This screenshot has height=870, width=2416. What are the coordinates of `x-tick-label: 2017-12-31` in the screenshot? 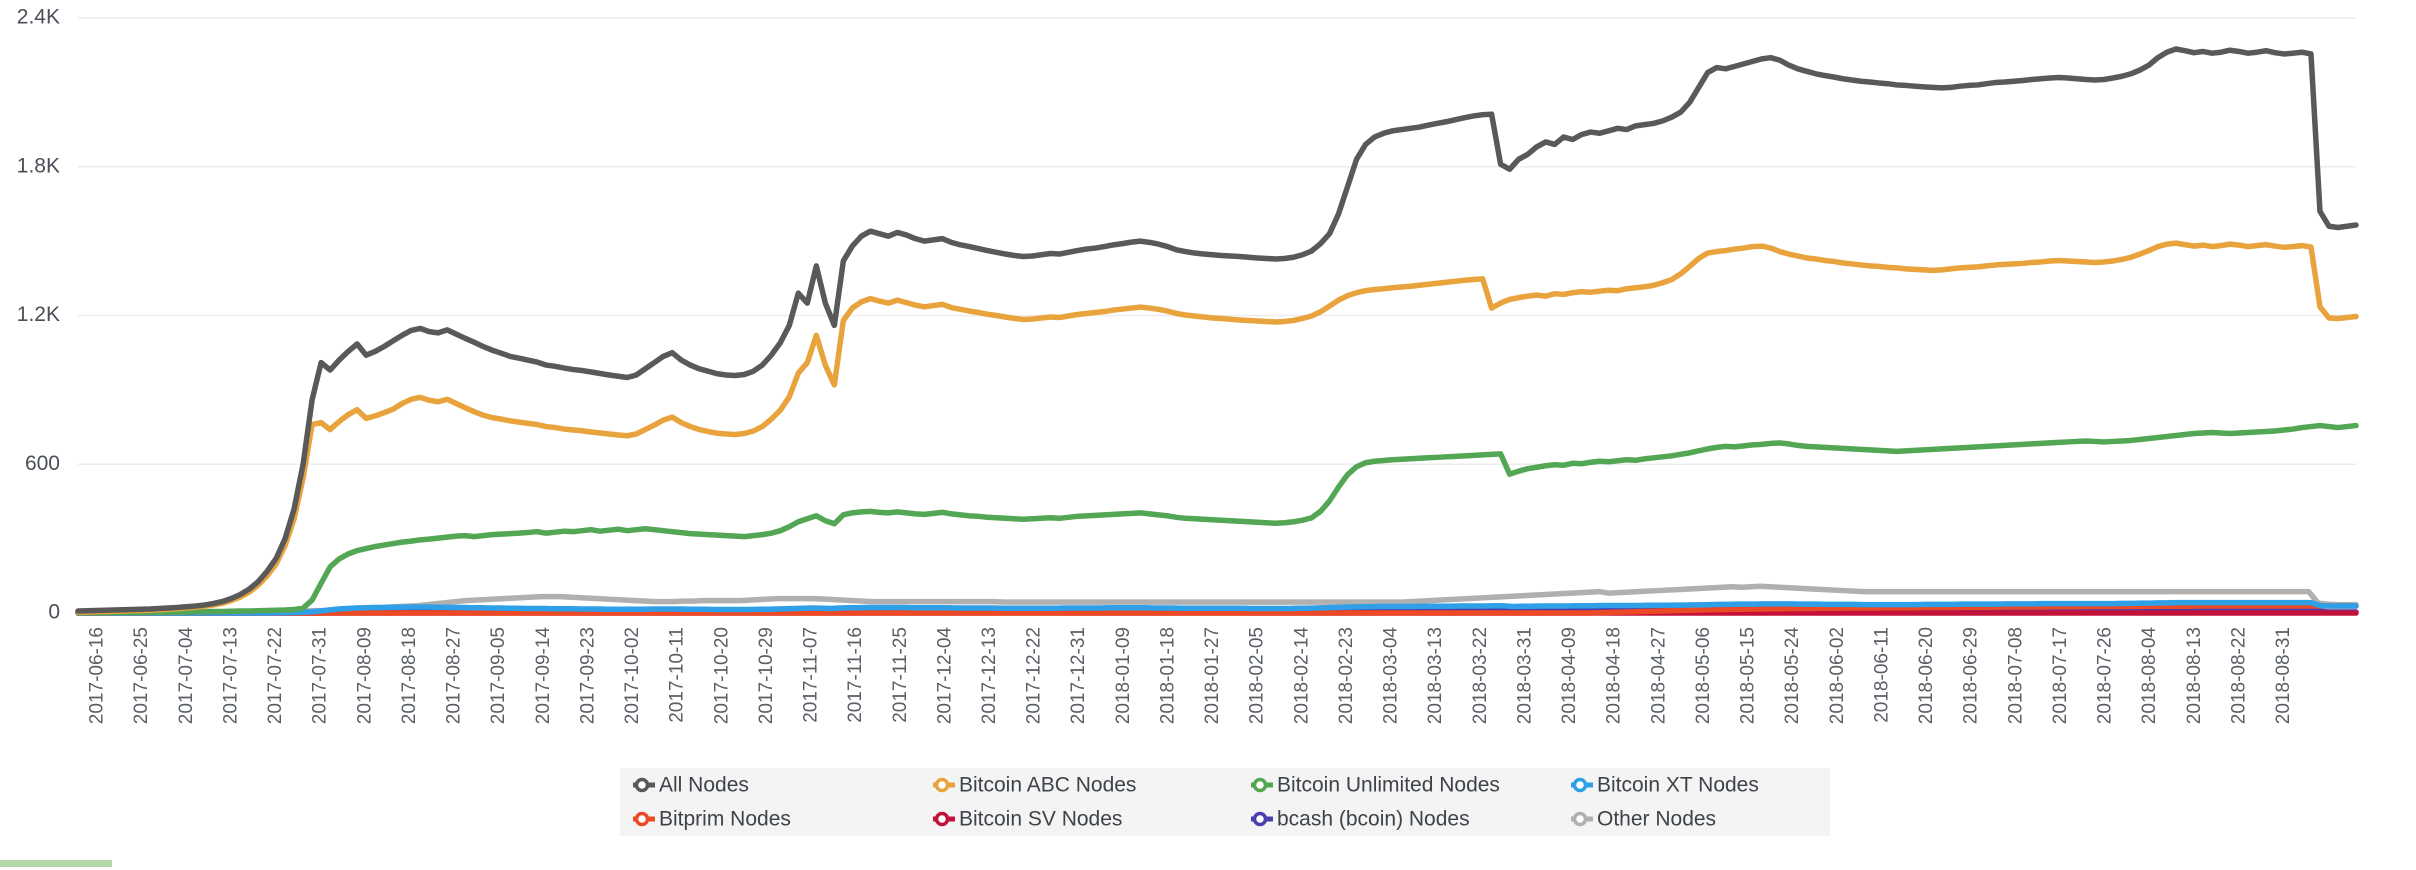 It's located at (1078, 675).